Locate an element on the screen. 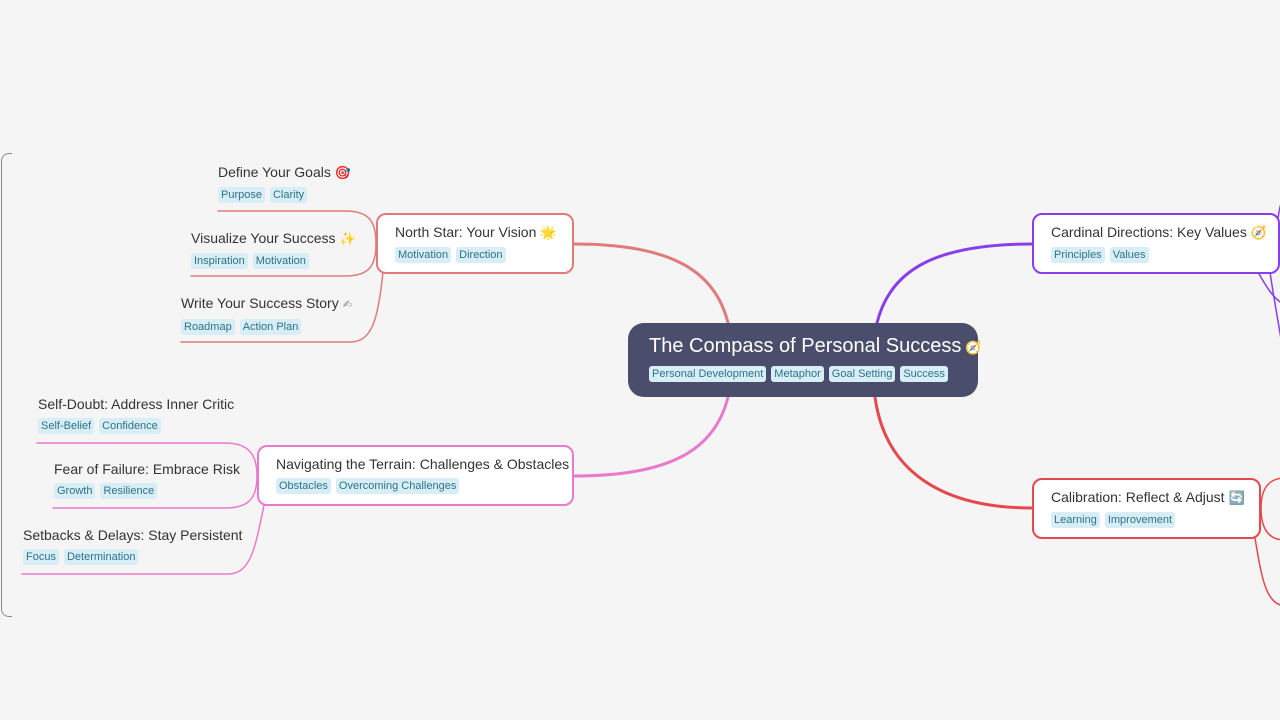 The height and width of the screenshot is (720, 1280). root-title: The Compass of Personal Success 🧭 is located at coordinates (815, 347).